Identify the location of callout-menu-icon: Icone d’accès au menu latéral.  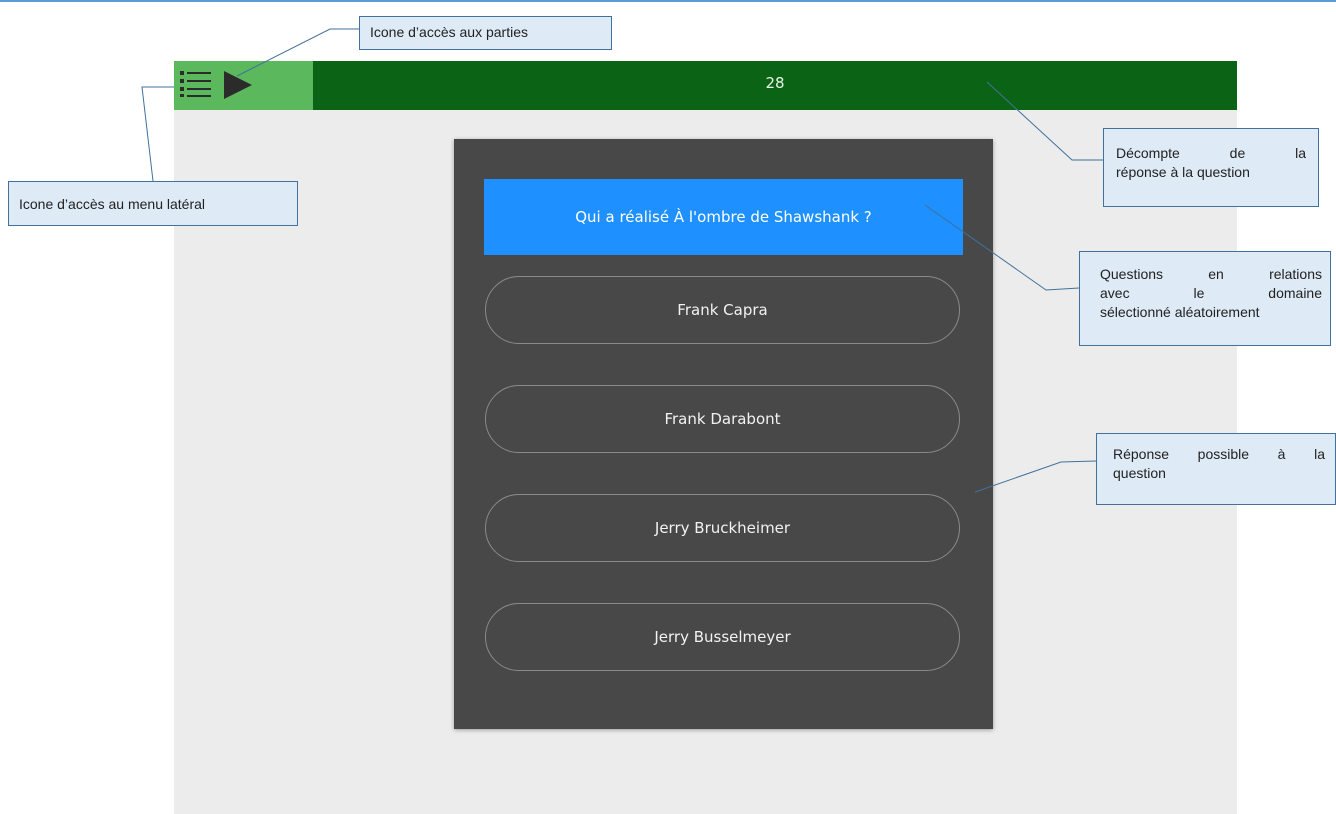
(153, 203).